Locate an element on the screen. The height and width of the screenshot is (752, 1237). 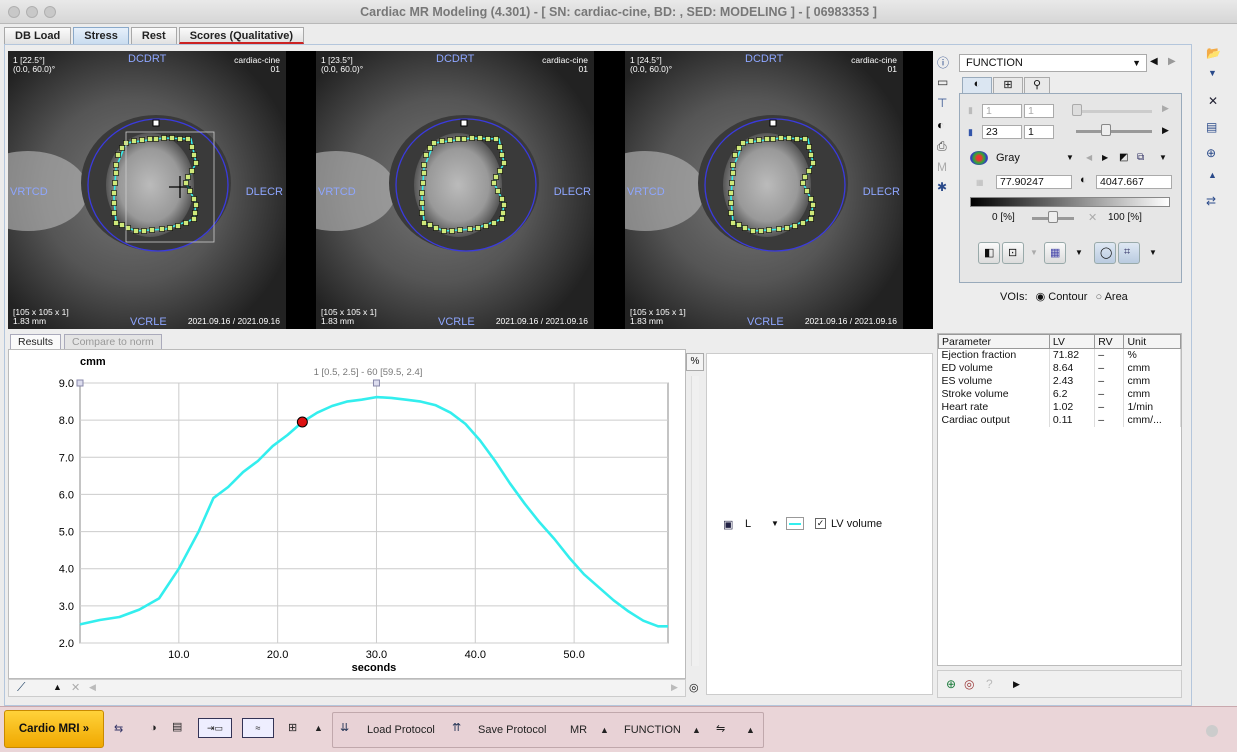
prev-mode-button: ◀ is located at coordinates (1154, 61).